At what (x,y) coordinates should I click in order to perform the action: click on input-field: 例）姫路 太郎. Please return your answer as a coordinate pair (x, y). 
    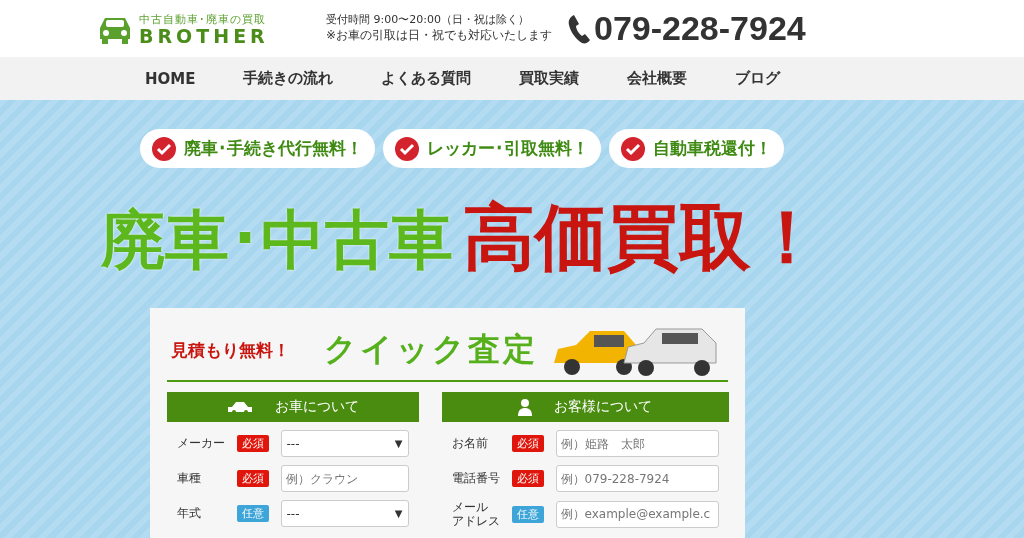
    Looking at the image, I should click on (637, 443).